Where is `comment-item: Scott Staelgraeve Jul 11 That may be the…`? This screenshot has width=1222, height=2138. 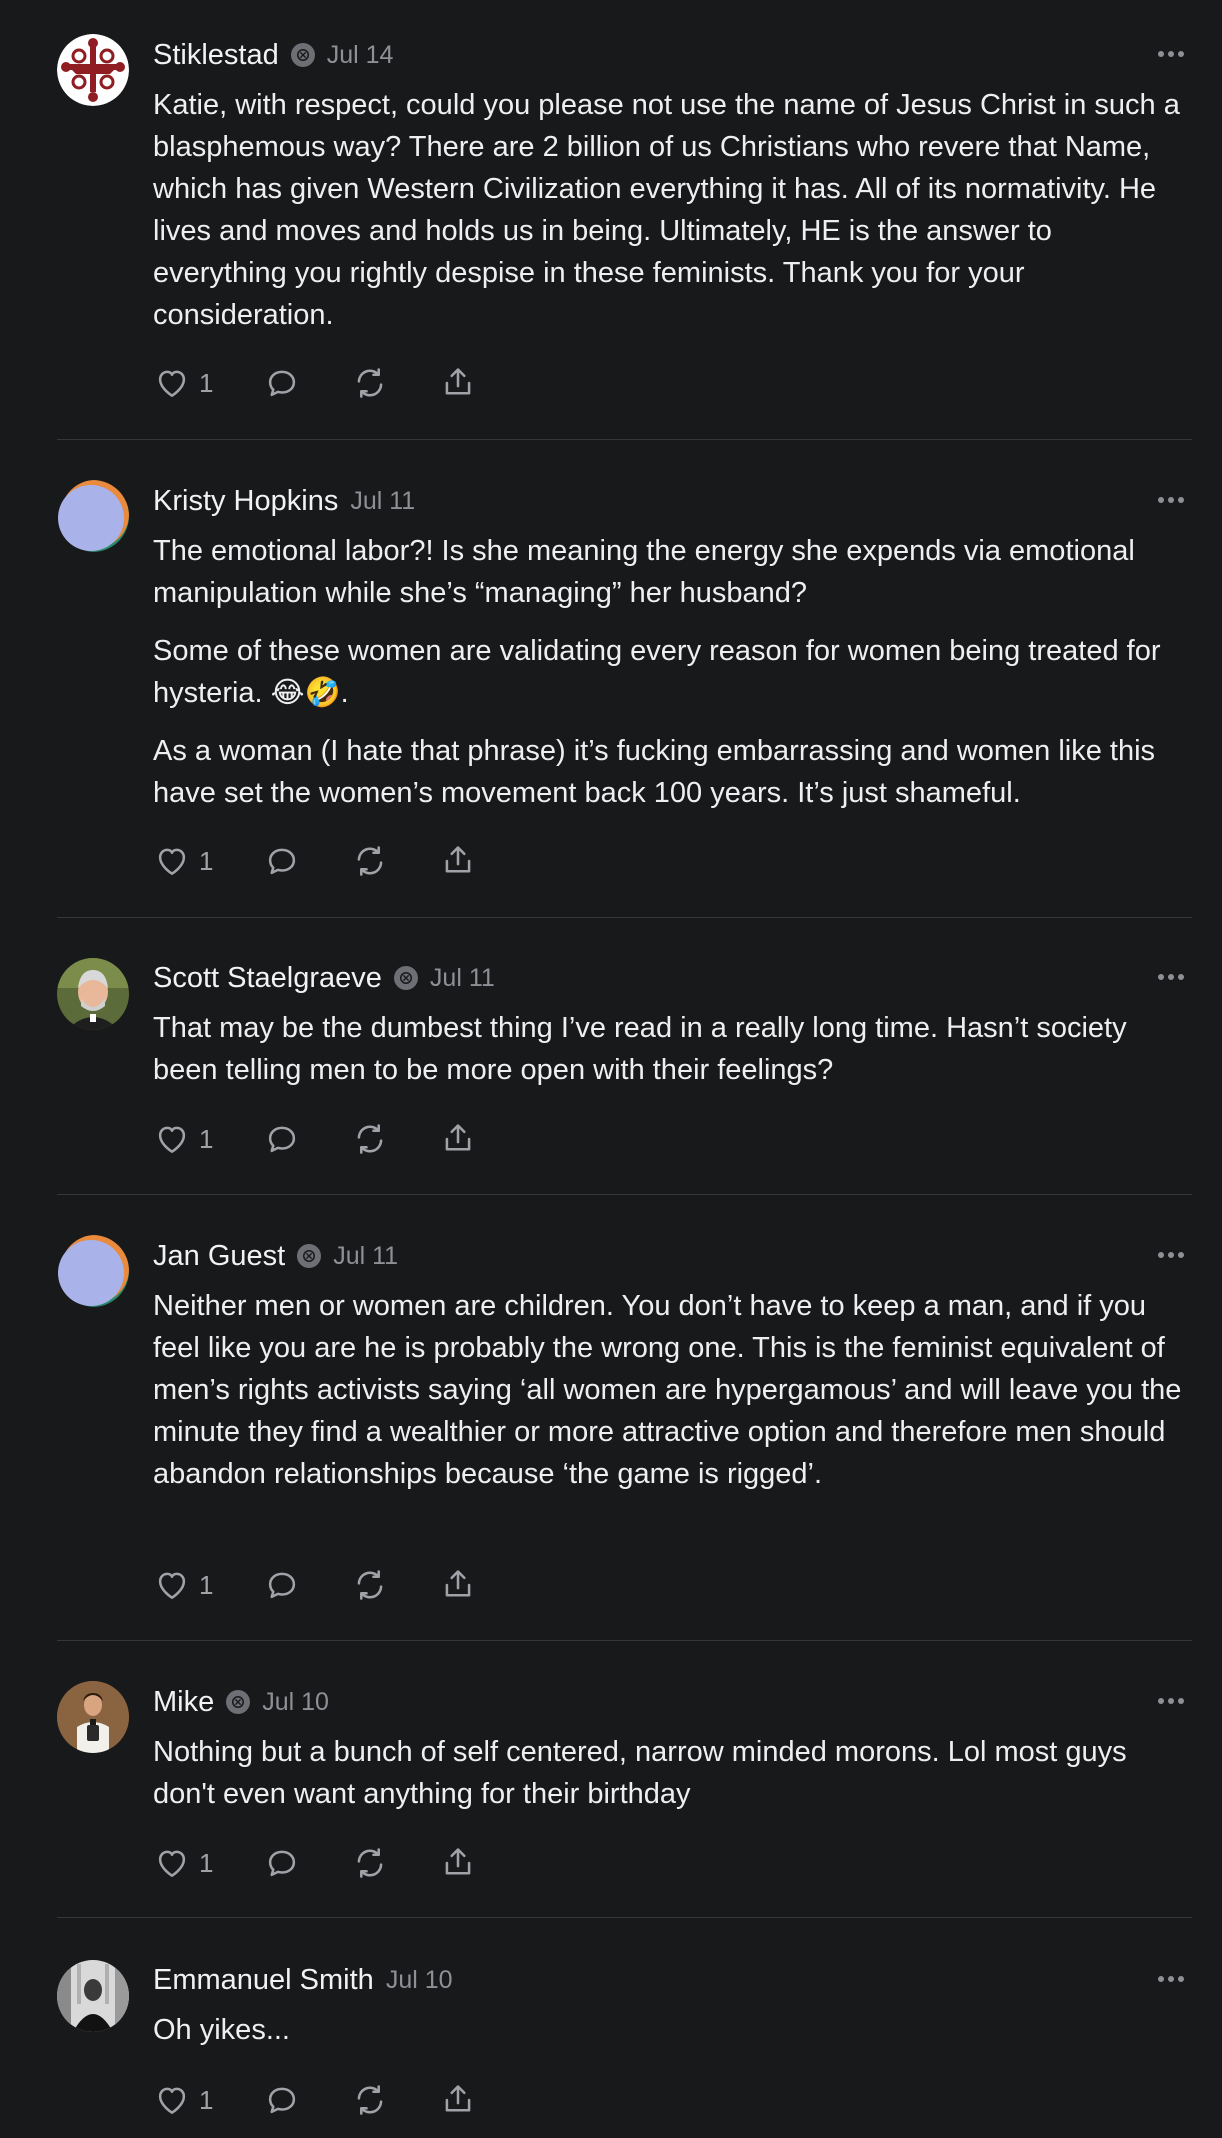 comment-item: Scott Staelgraeve Jul 11 That may be the… is located at coordinates (624, 1056).